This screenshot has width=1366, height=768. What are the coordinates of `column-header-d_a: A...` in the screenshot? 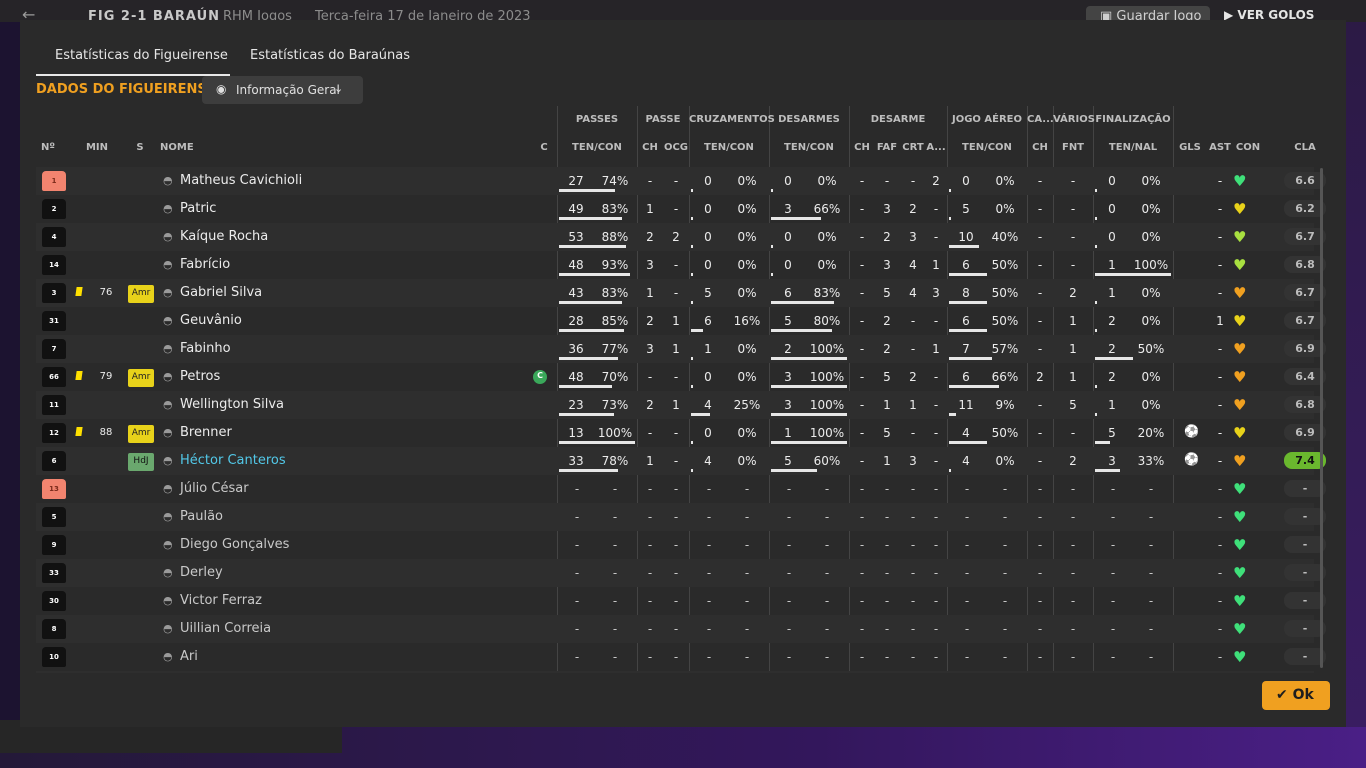 It's located at (936, 147).